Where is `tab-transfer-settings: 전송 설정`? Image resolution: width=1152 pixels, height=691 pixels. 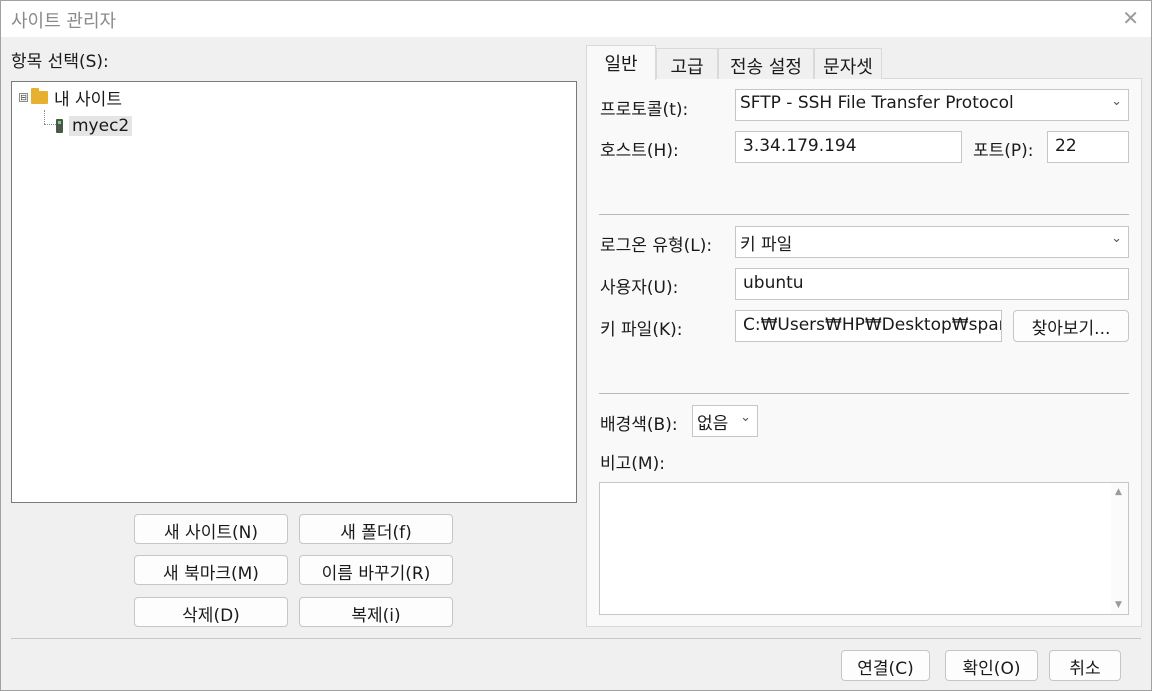
tab-transfer-settings: 전송 설정 is located at coordinates (766, 63).